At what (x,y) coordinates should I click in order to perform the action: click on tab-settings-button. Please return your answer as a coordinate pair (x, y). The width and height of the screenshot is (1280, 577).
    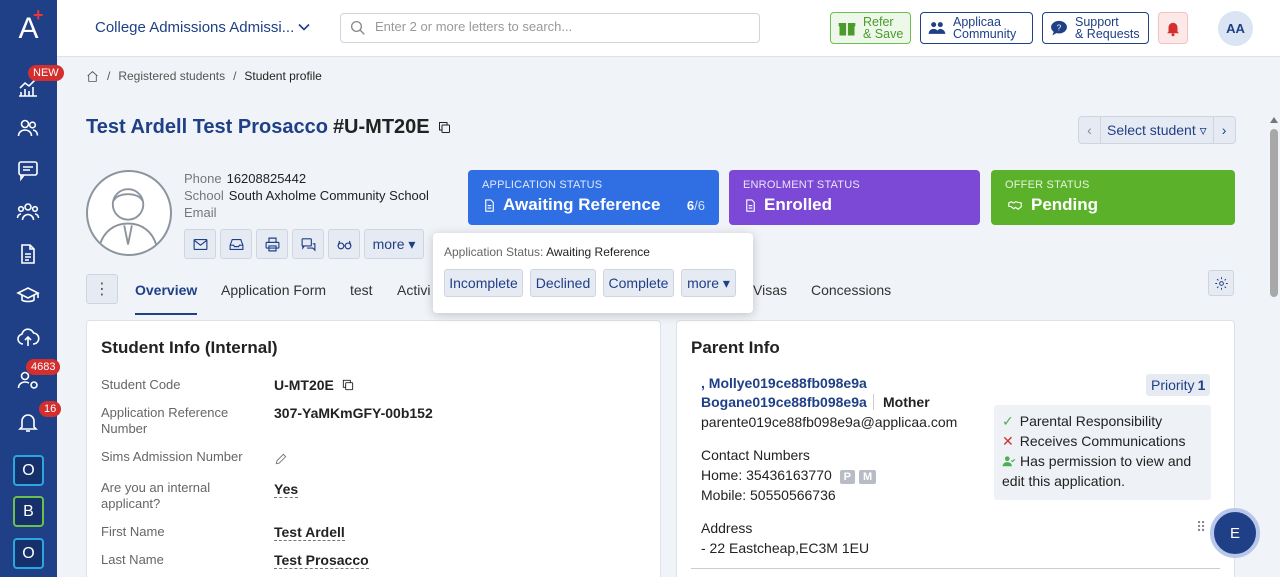
    Looking at the image, I should click on (1221, 283).